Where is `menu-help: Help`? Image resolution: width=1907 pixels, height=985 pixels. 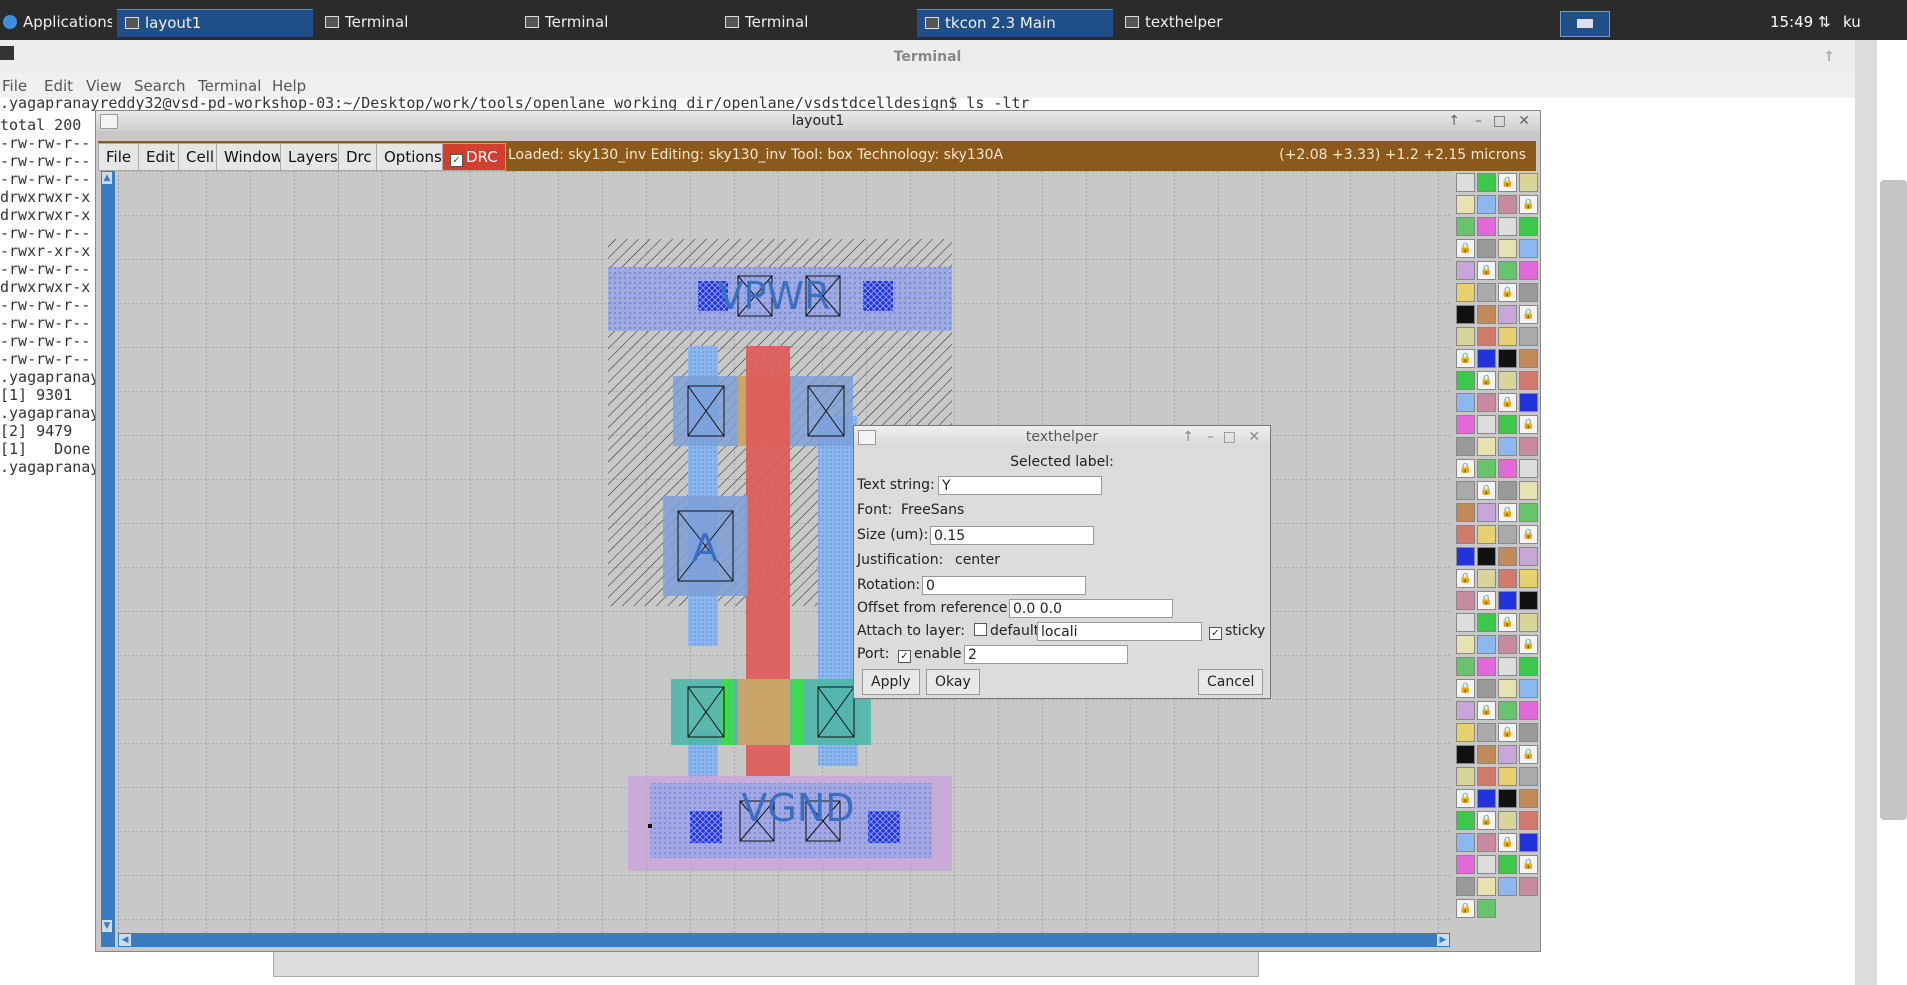 menu-help: Help is located at coordinates (289, 86).